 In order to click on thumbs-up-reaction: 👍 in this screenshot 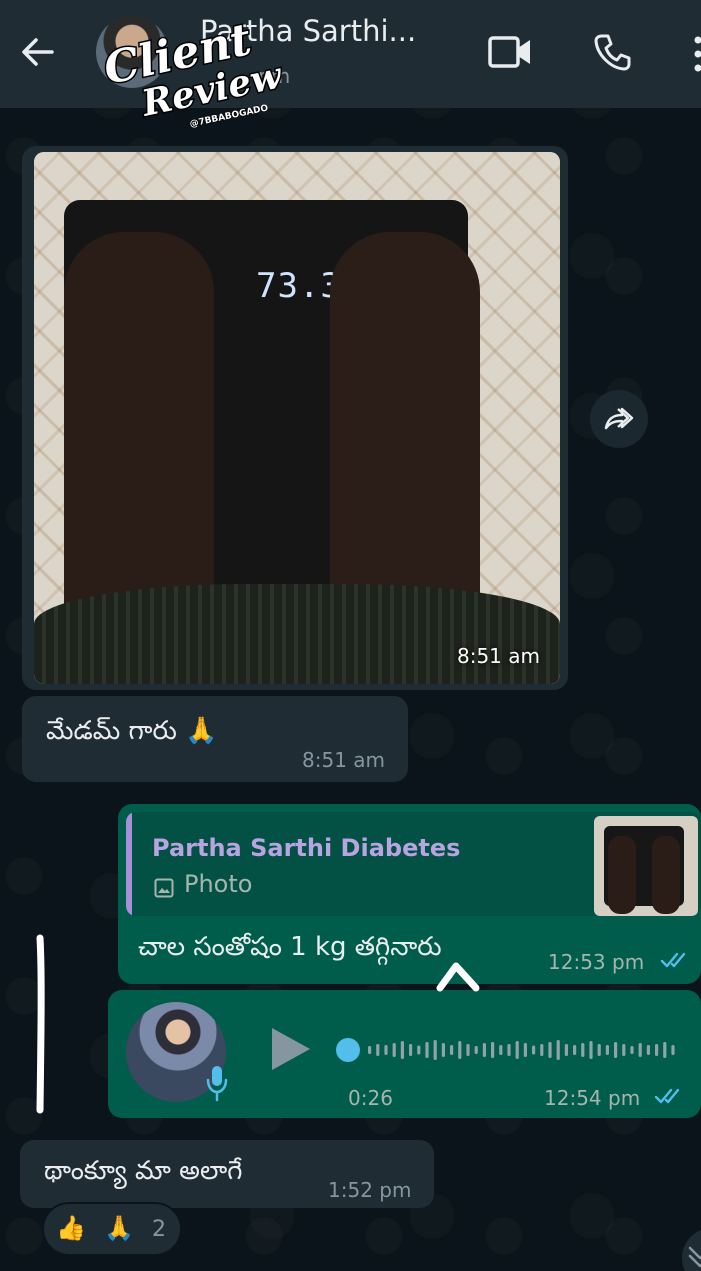, I will do `click(71, 1228)`.